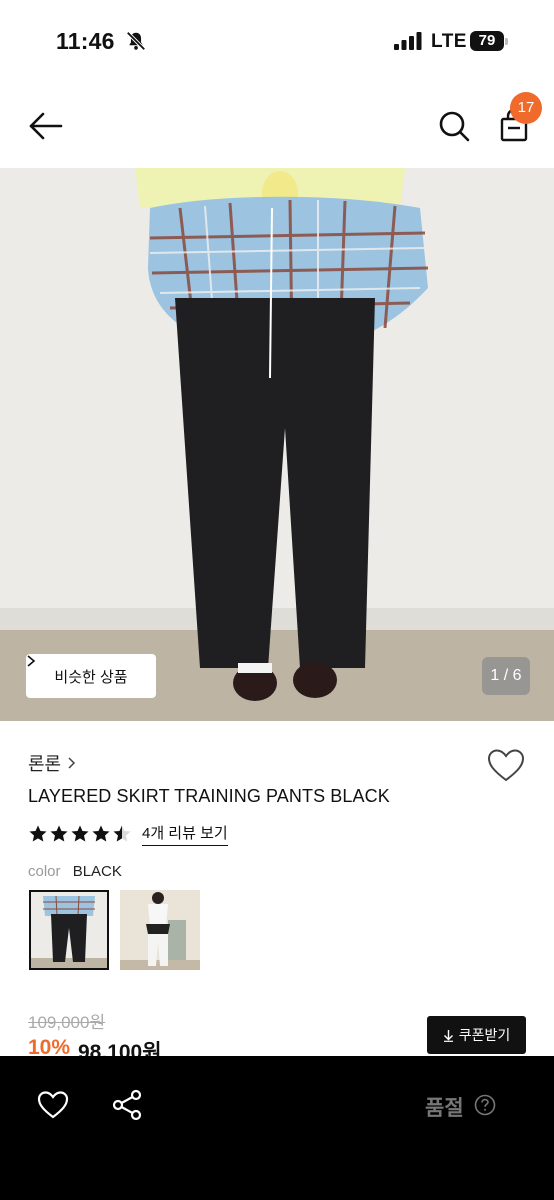 This screenshot has height=1200, width=554. I want to click on brand-name: 론론, so click(45, 764).